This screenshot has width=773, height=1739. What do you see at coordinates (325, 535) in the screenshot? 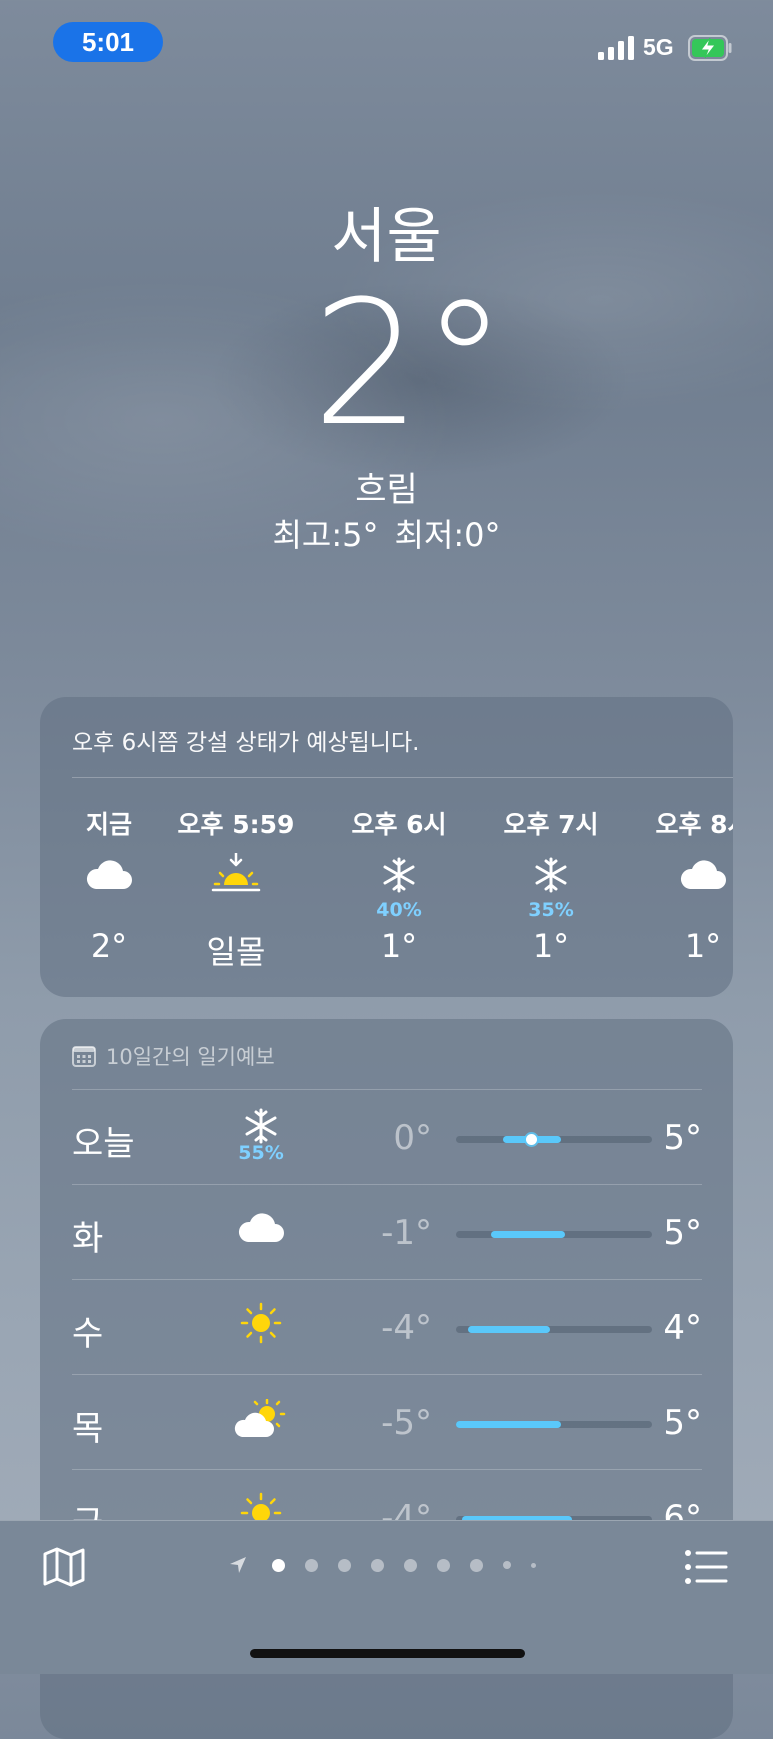
I see `high-temp: 최고:5°` at bounding box center [325, 535].